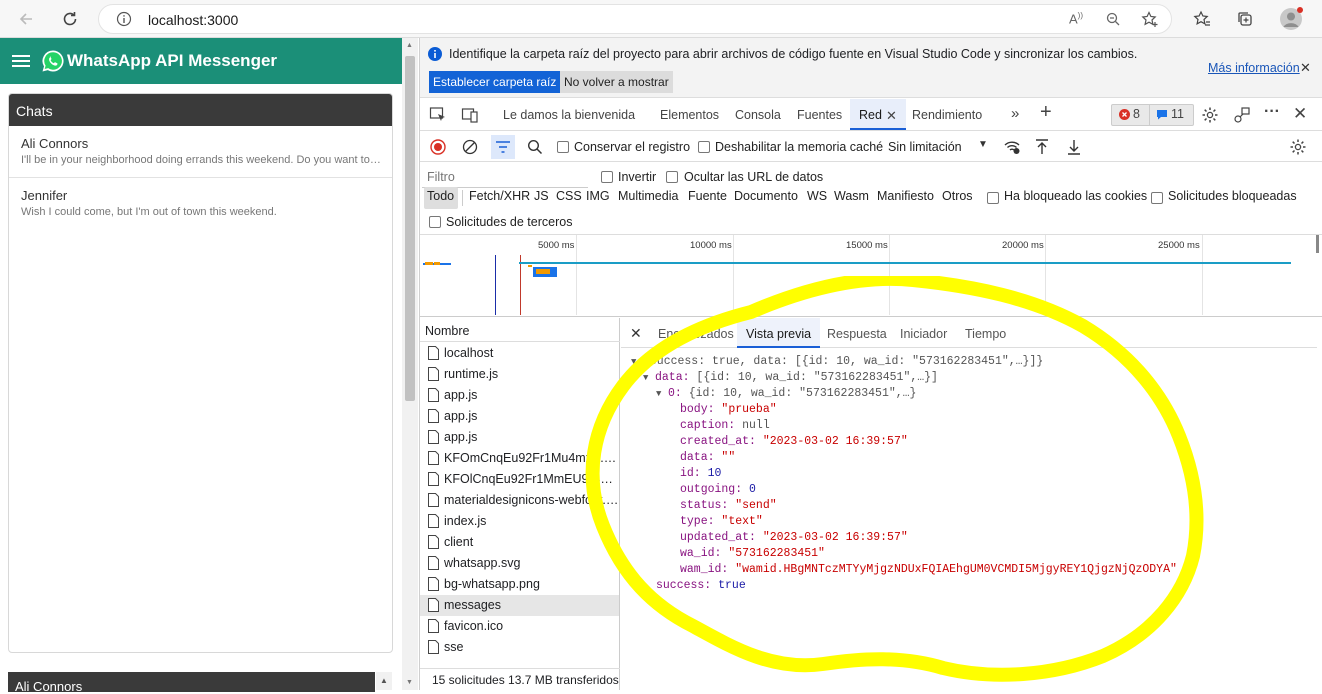  I want to click on close-devtools-icon: ✕, so click(1300, 114).